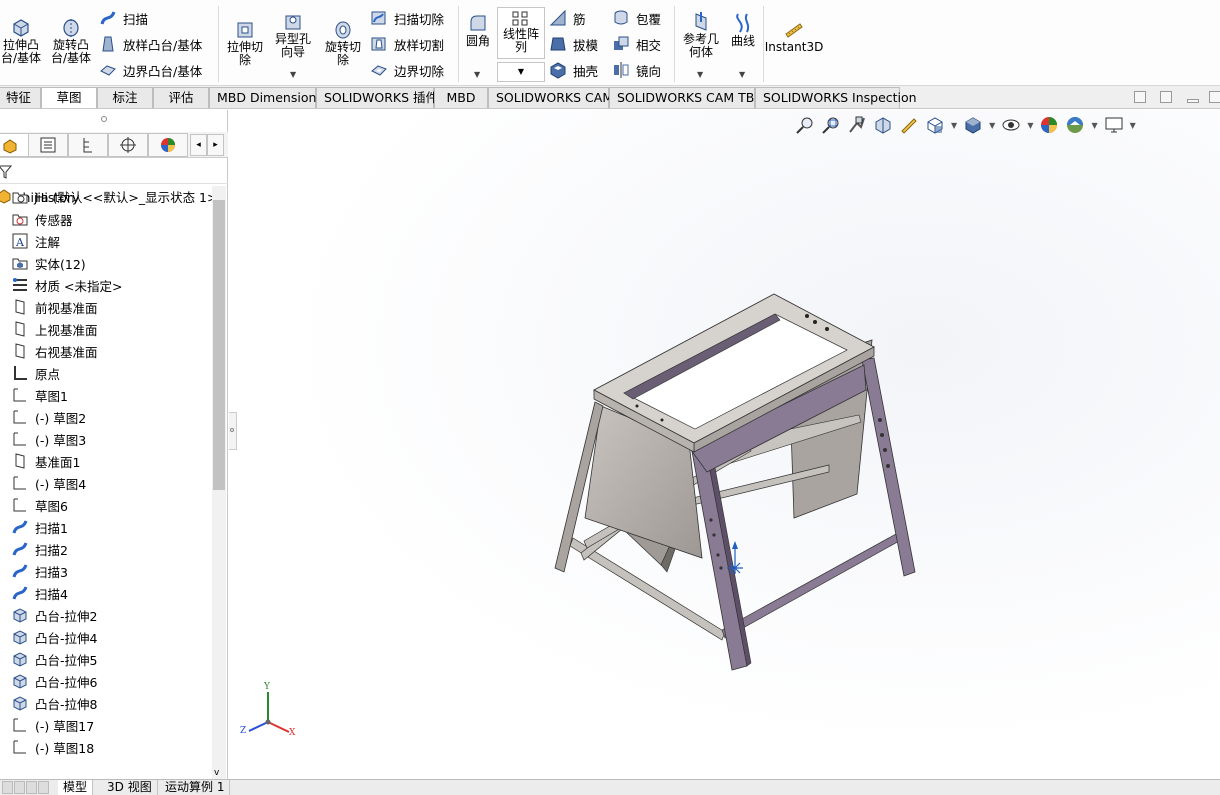 The height and width of the screenshot is (795, 1220). What do you see at coordinates (794, 36) in the screenshot?
I see `instant3d-button: Instant3D` at bounding box center [794, 36].